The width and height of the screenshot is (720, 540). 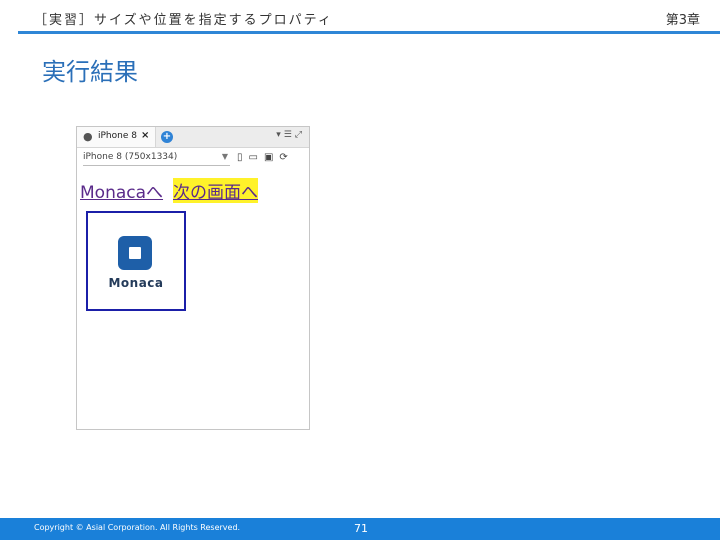 What do you see at coordinates (290, 135) in the screenshot?
I see `toolbar-icons: ▾☰⤢` at bounding box center [290, 135].